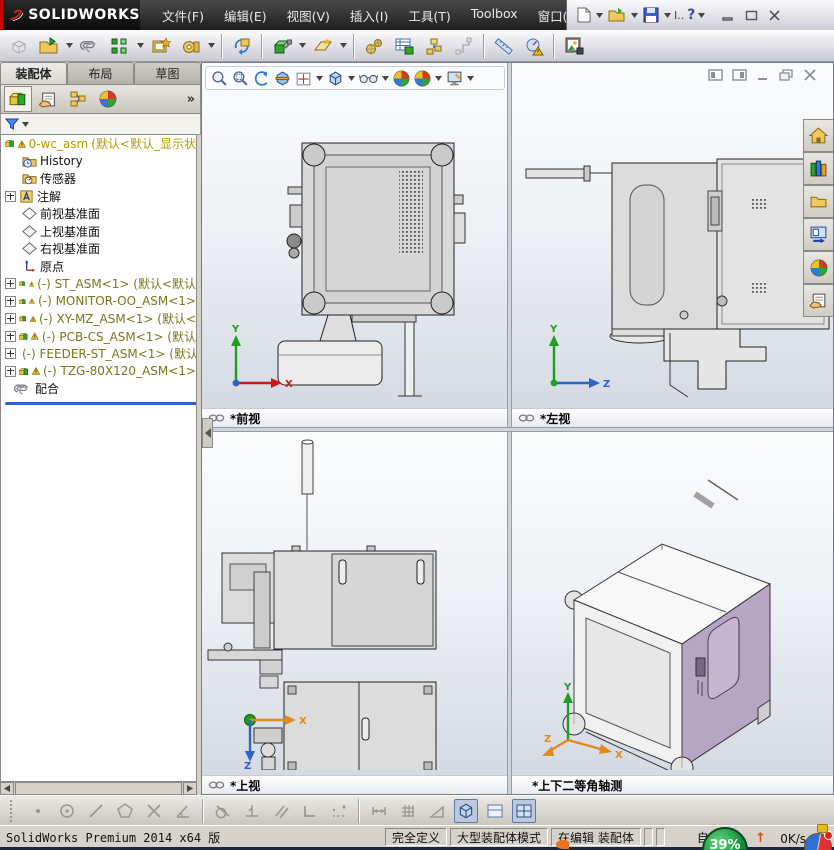 The height and width of the screenshot is (850, 834). I want to click on refgeo-dropdown-icon, so click(343, 45).